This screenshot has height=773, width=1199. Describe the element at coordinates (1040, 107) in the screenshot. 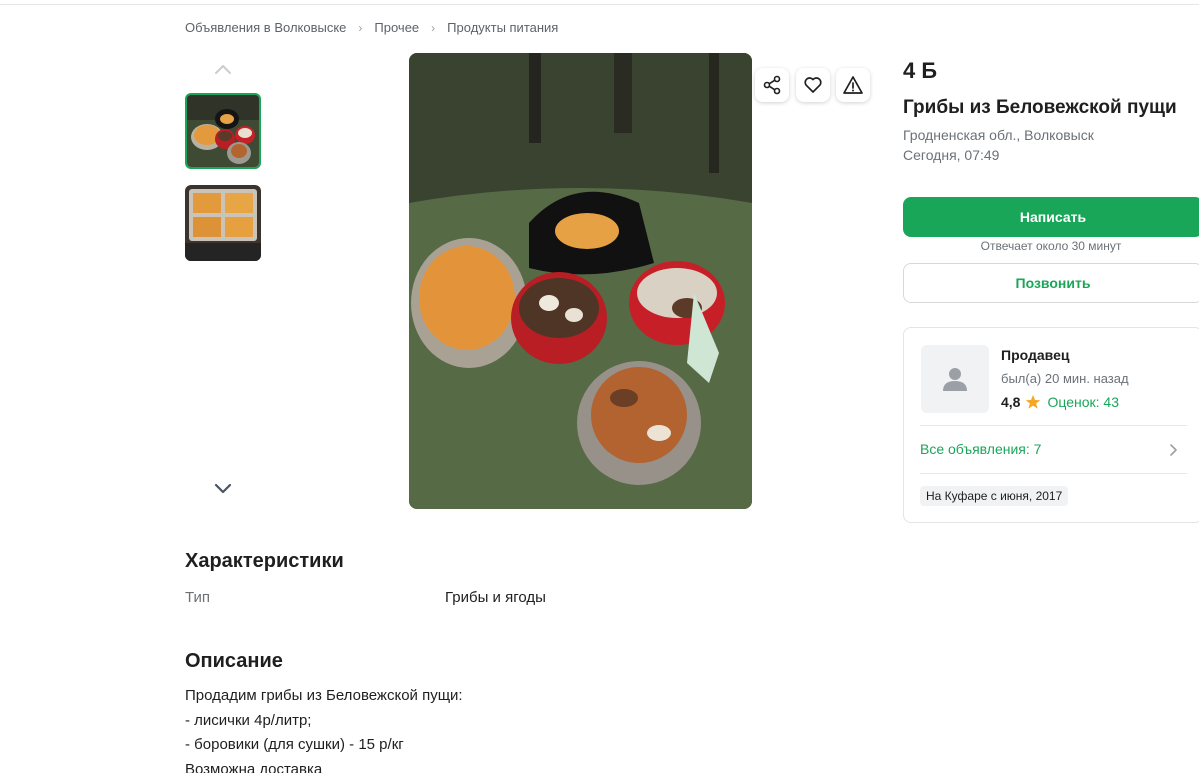

I see `ad-title: Грибы из Беловежской пущи` at that location.